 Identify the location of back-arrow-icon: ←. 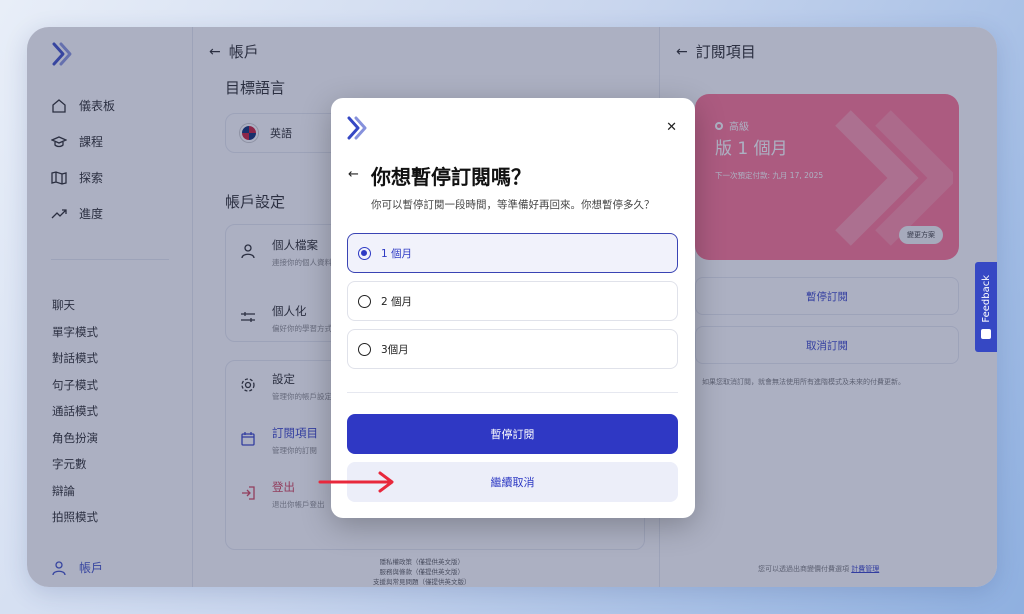
(353, 174).